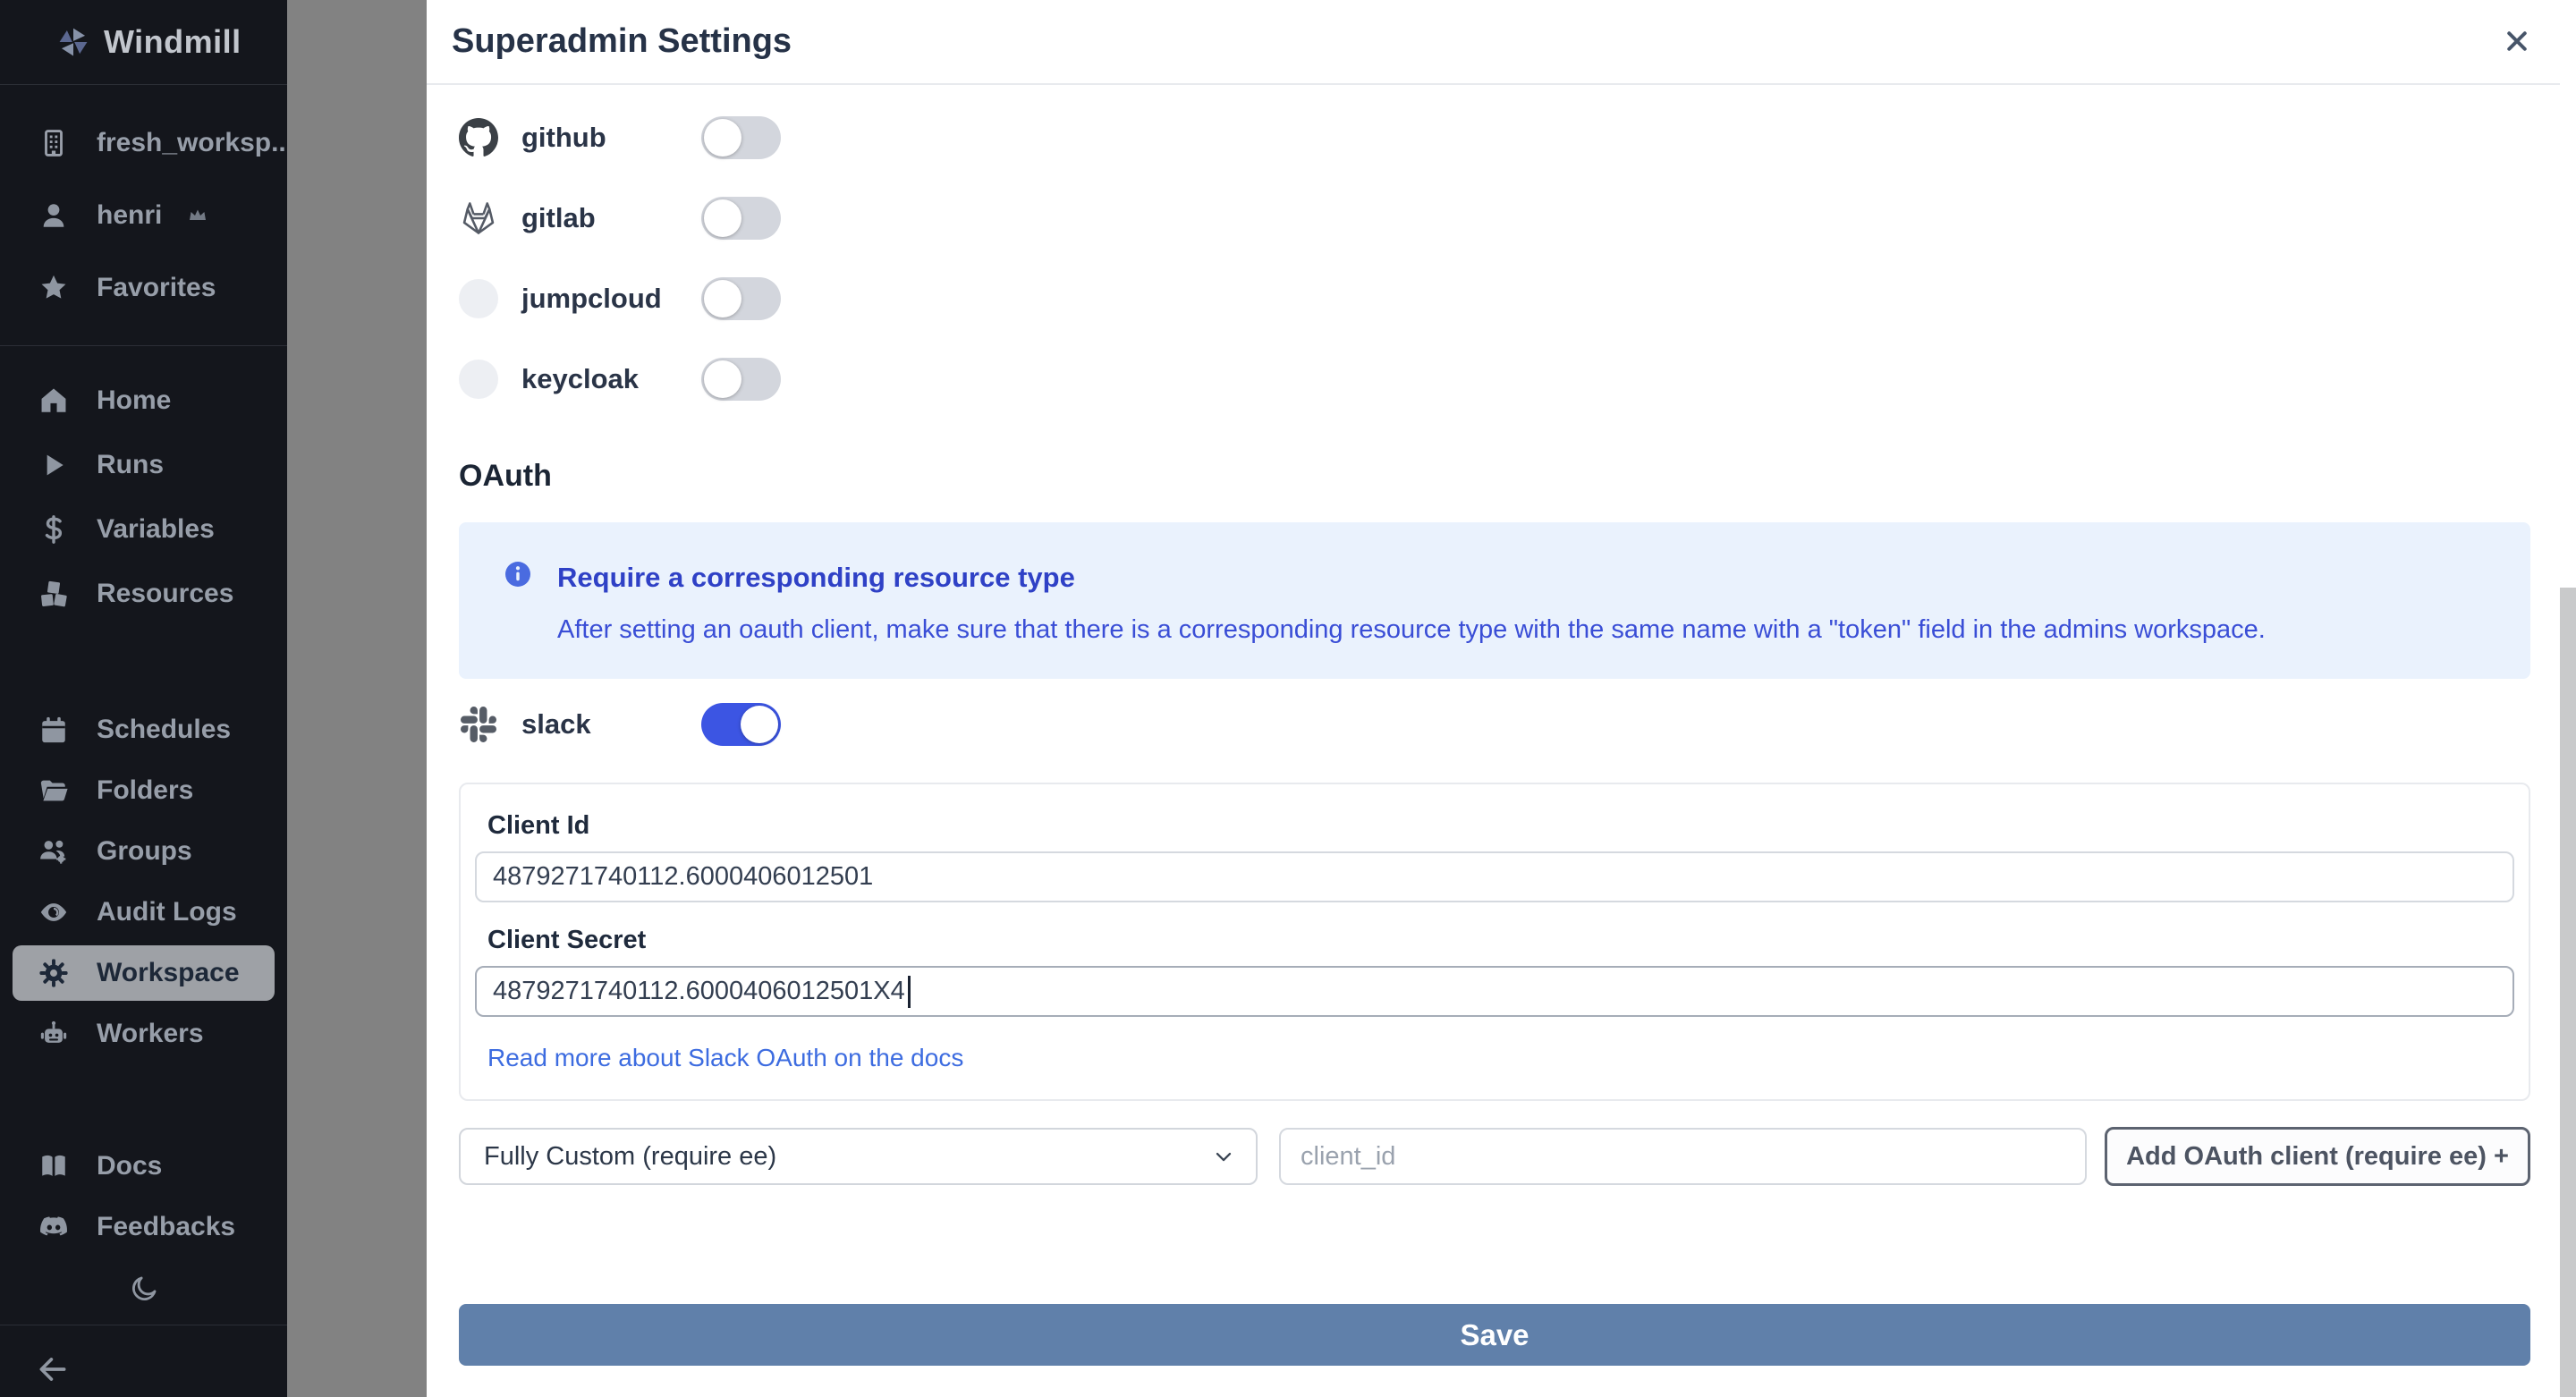 The height and width of the screenshot is (1397, 2576). I want to click on provider-row-keycloak: keycloak, so click(1494, 379).